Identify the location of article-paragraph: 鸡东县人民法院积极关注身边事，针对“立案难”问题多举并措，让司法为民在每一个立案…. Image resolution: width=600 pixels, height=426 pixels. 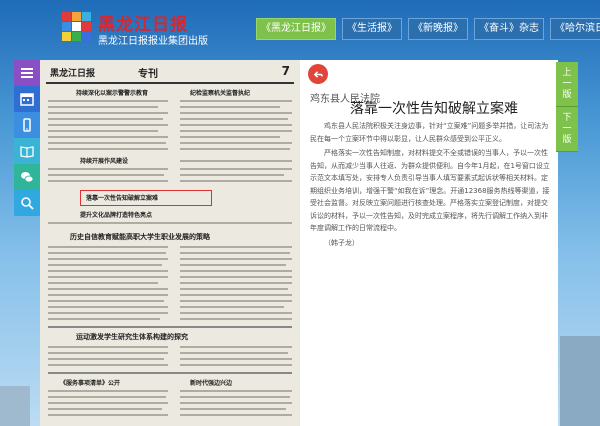
(429, 132).